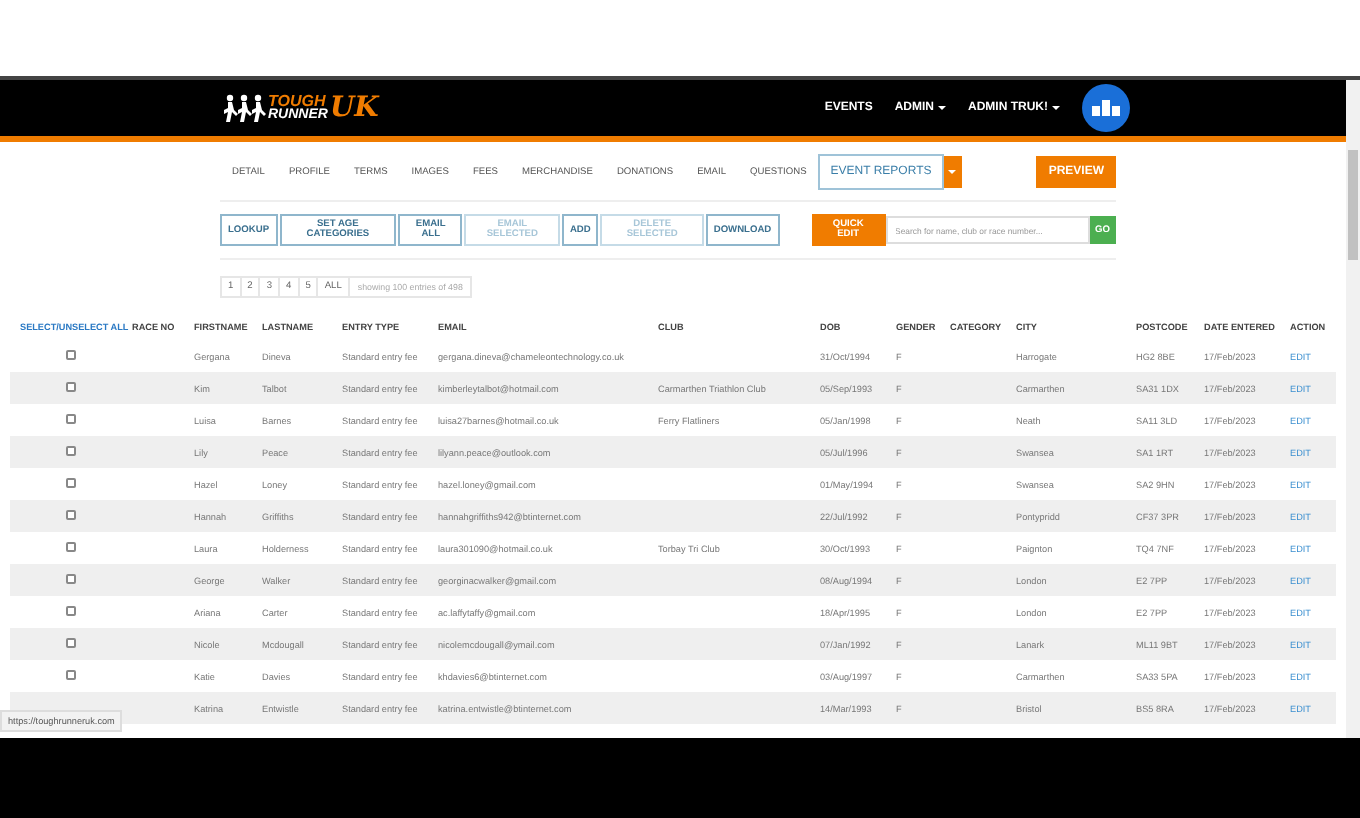 The width and height of the screenshot is (1360, 818). I want to click on logo-text: TOUGH, so click(297, 101).